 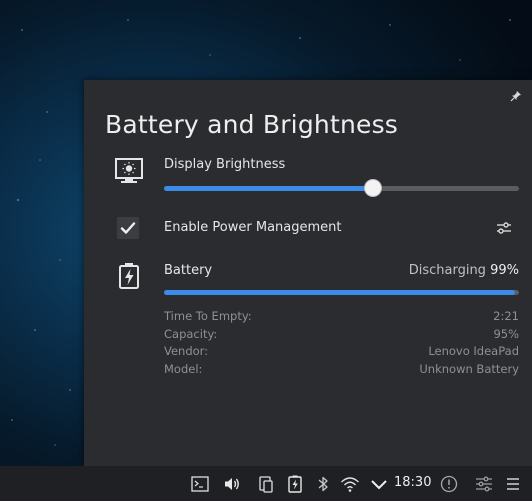 I want to click on taskbar-clock: 18:30, so click(x=412, y=482).